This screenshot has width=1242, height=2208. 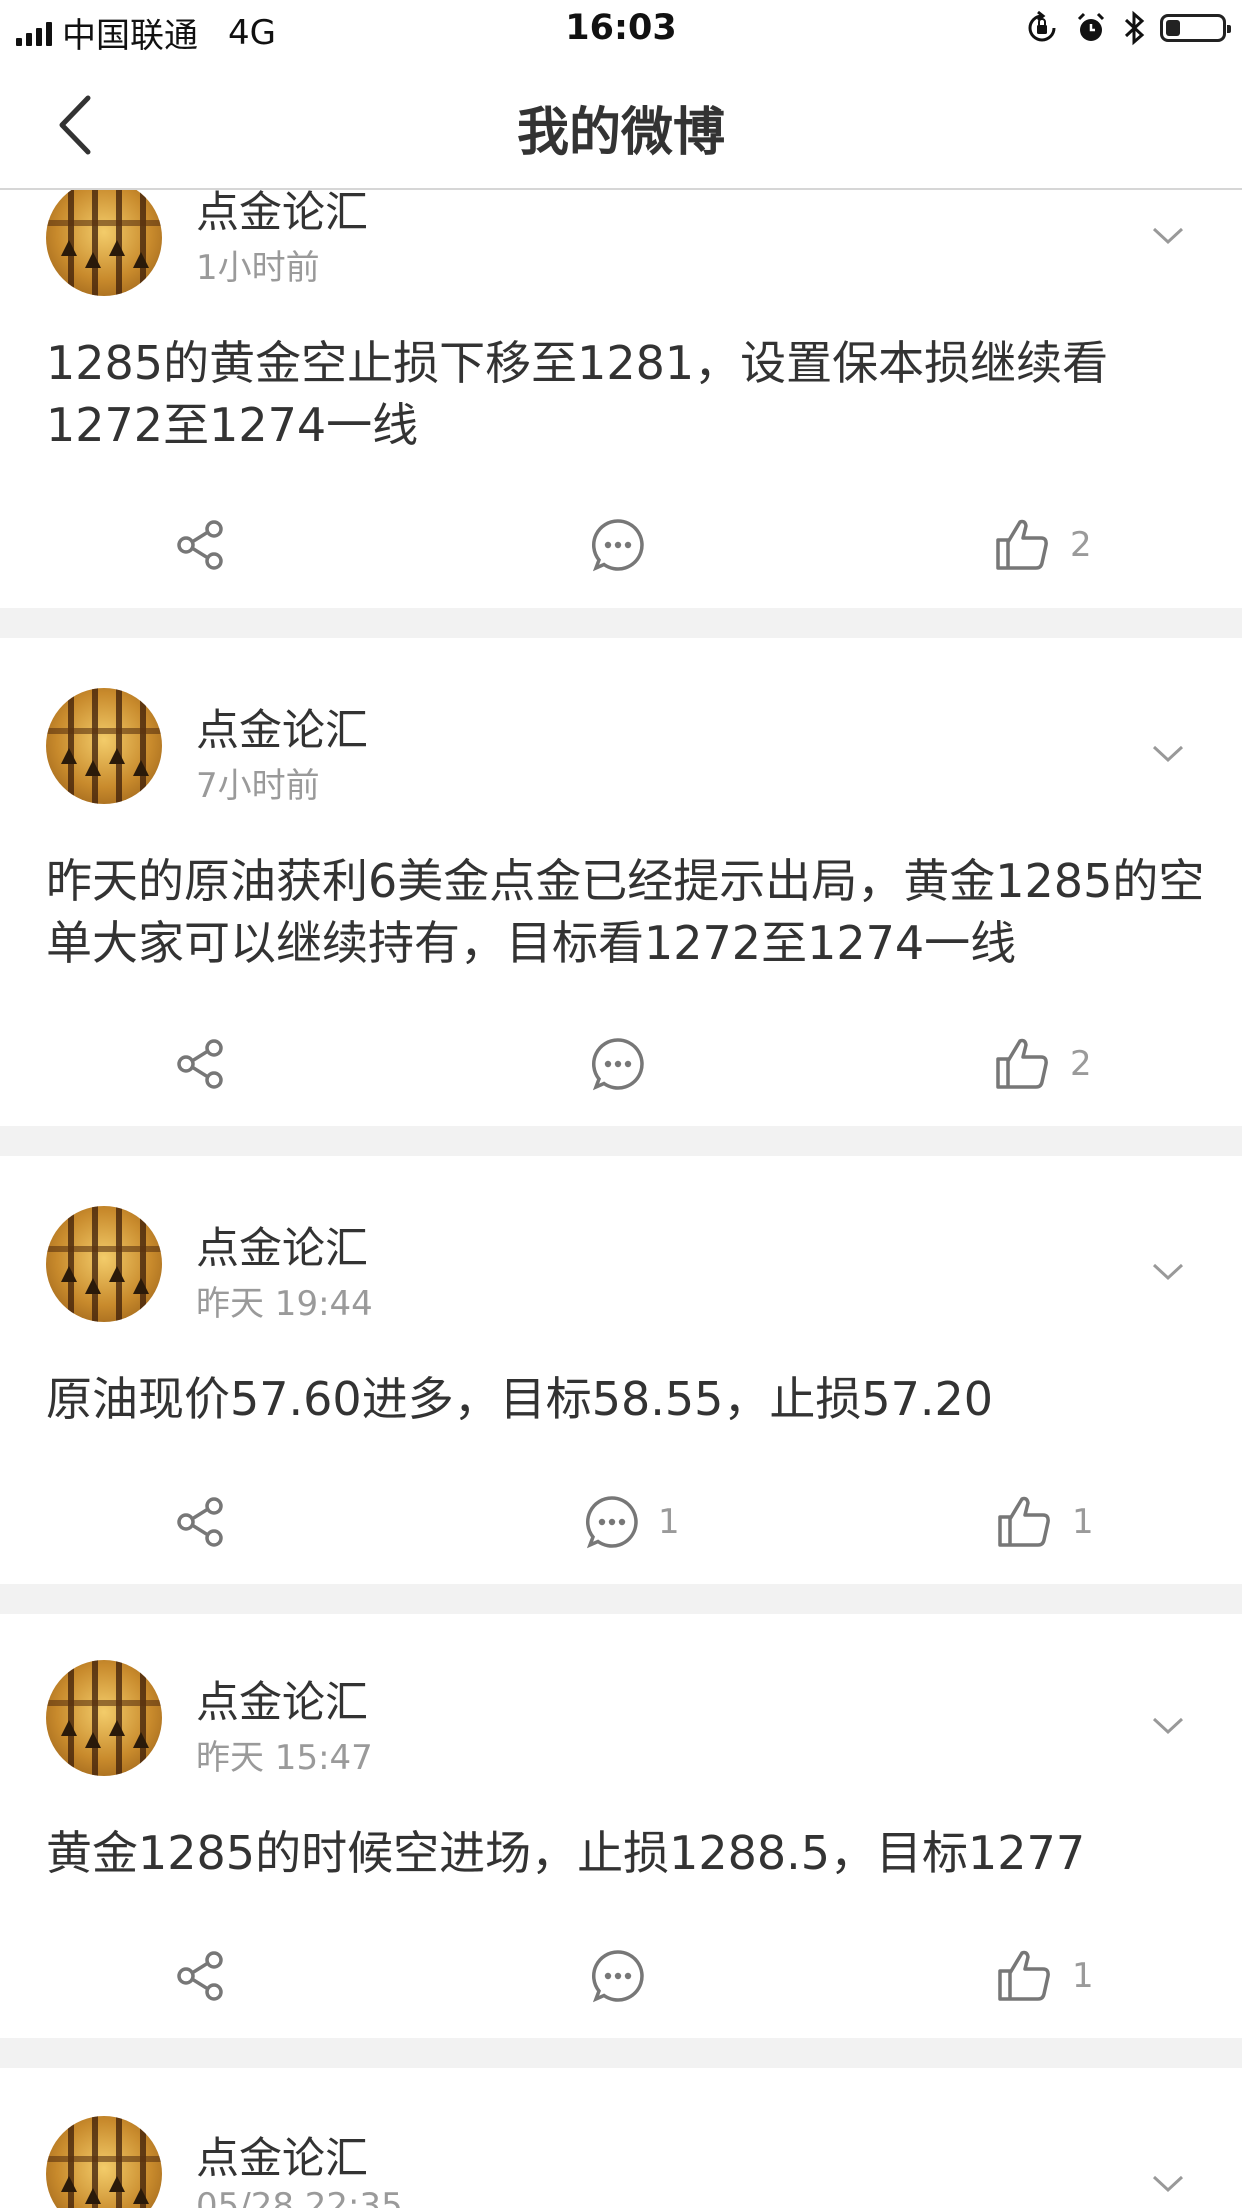 What do you see at coordinates (621, 30) in the screenshot?
I see `status-bar: 中国联通 4G 16:03` at bounding box center [621, 30].